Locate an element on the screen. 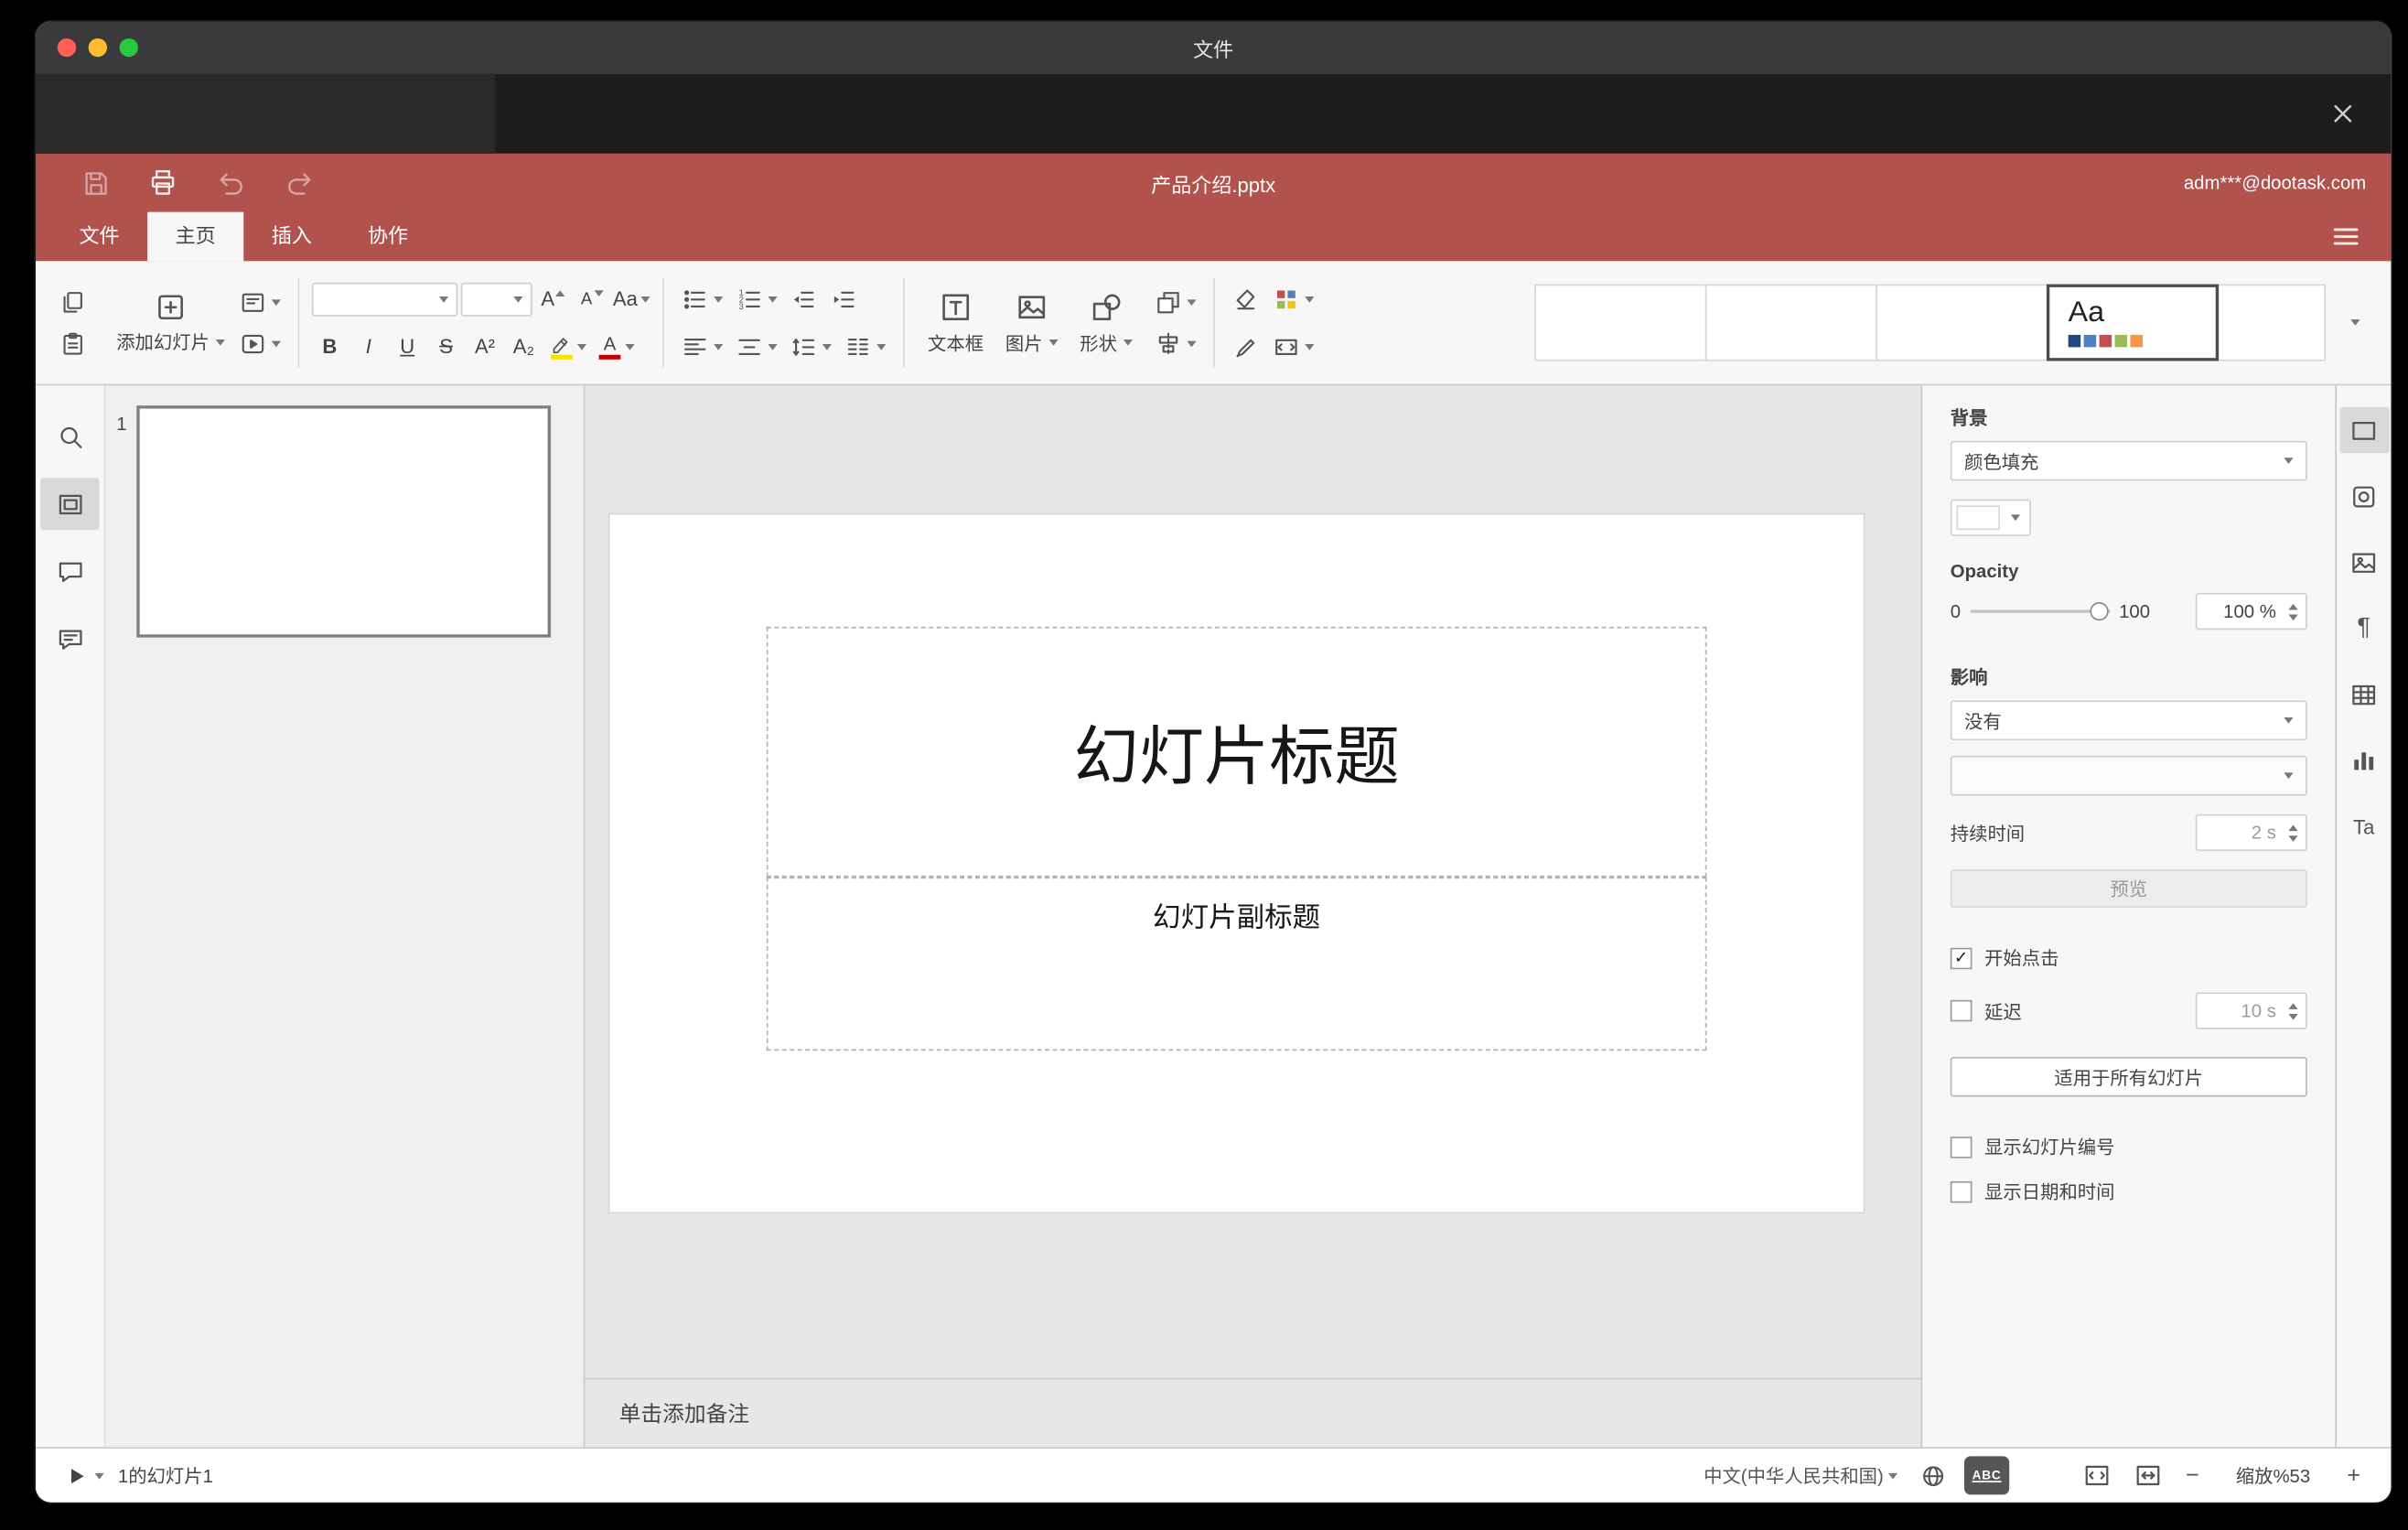  text-art-settings-tab: Ta is located at coordinates (2364, 826).